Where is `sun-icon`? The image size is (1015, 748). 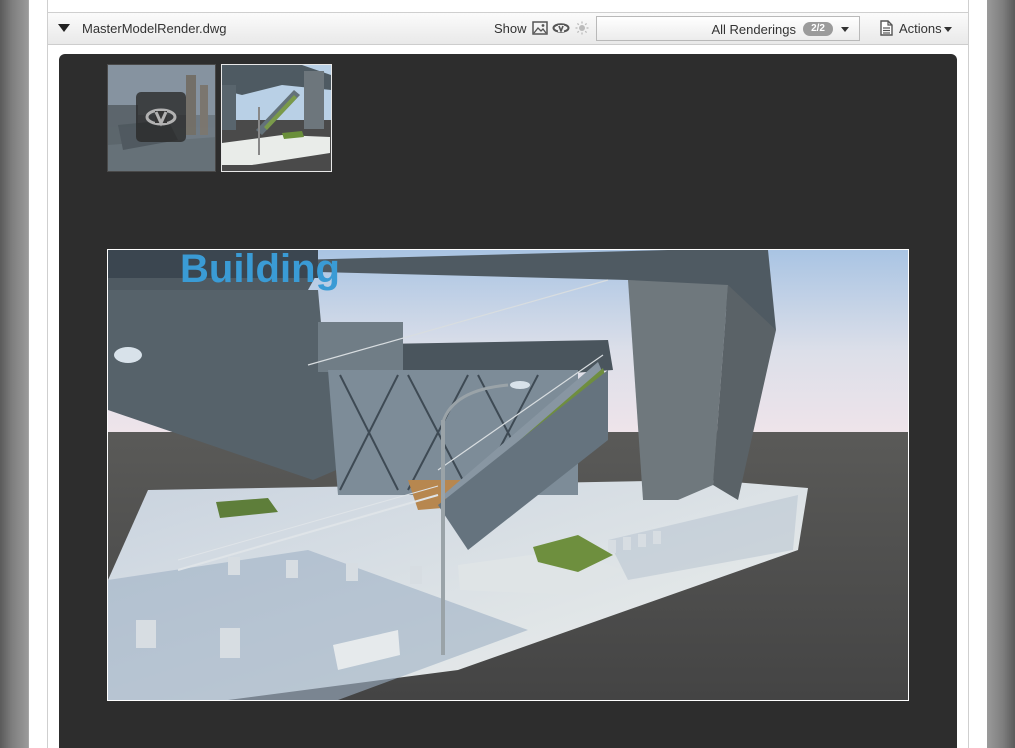 sun-icon is located at coordinates (582, 28).